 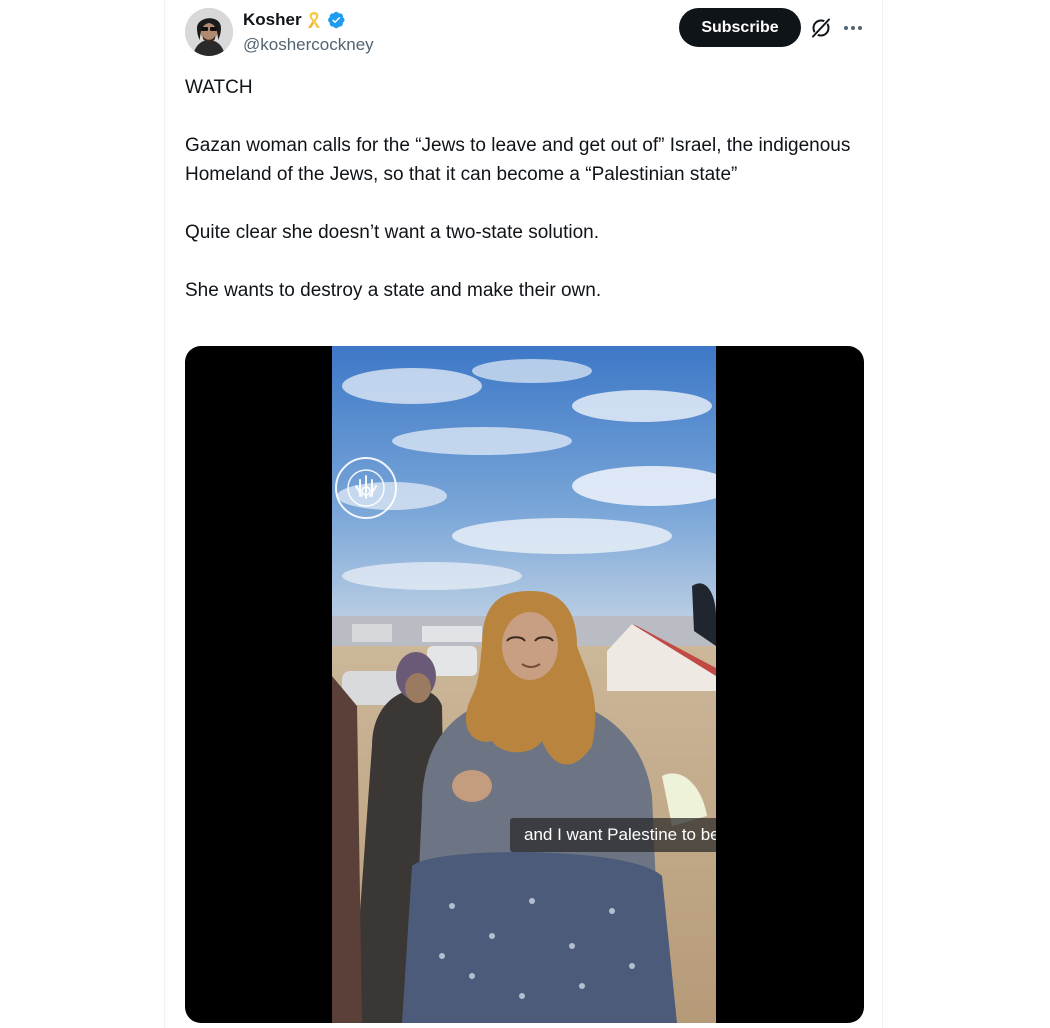 What do you see at coordinates (740, 27) in the screenshot?
I see `subscribe-button: Subscribe` at bounding box center [740, 27].